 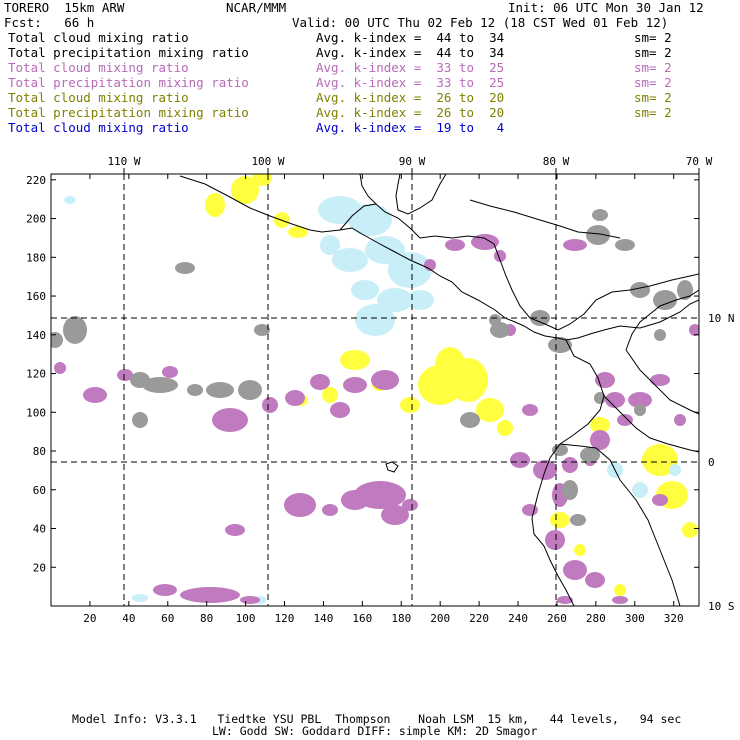 I want to click on y-tick-label: 120, so click(x=36, y=374).